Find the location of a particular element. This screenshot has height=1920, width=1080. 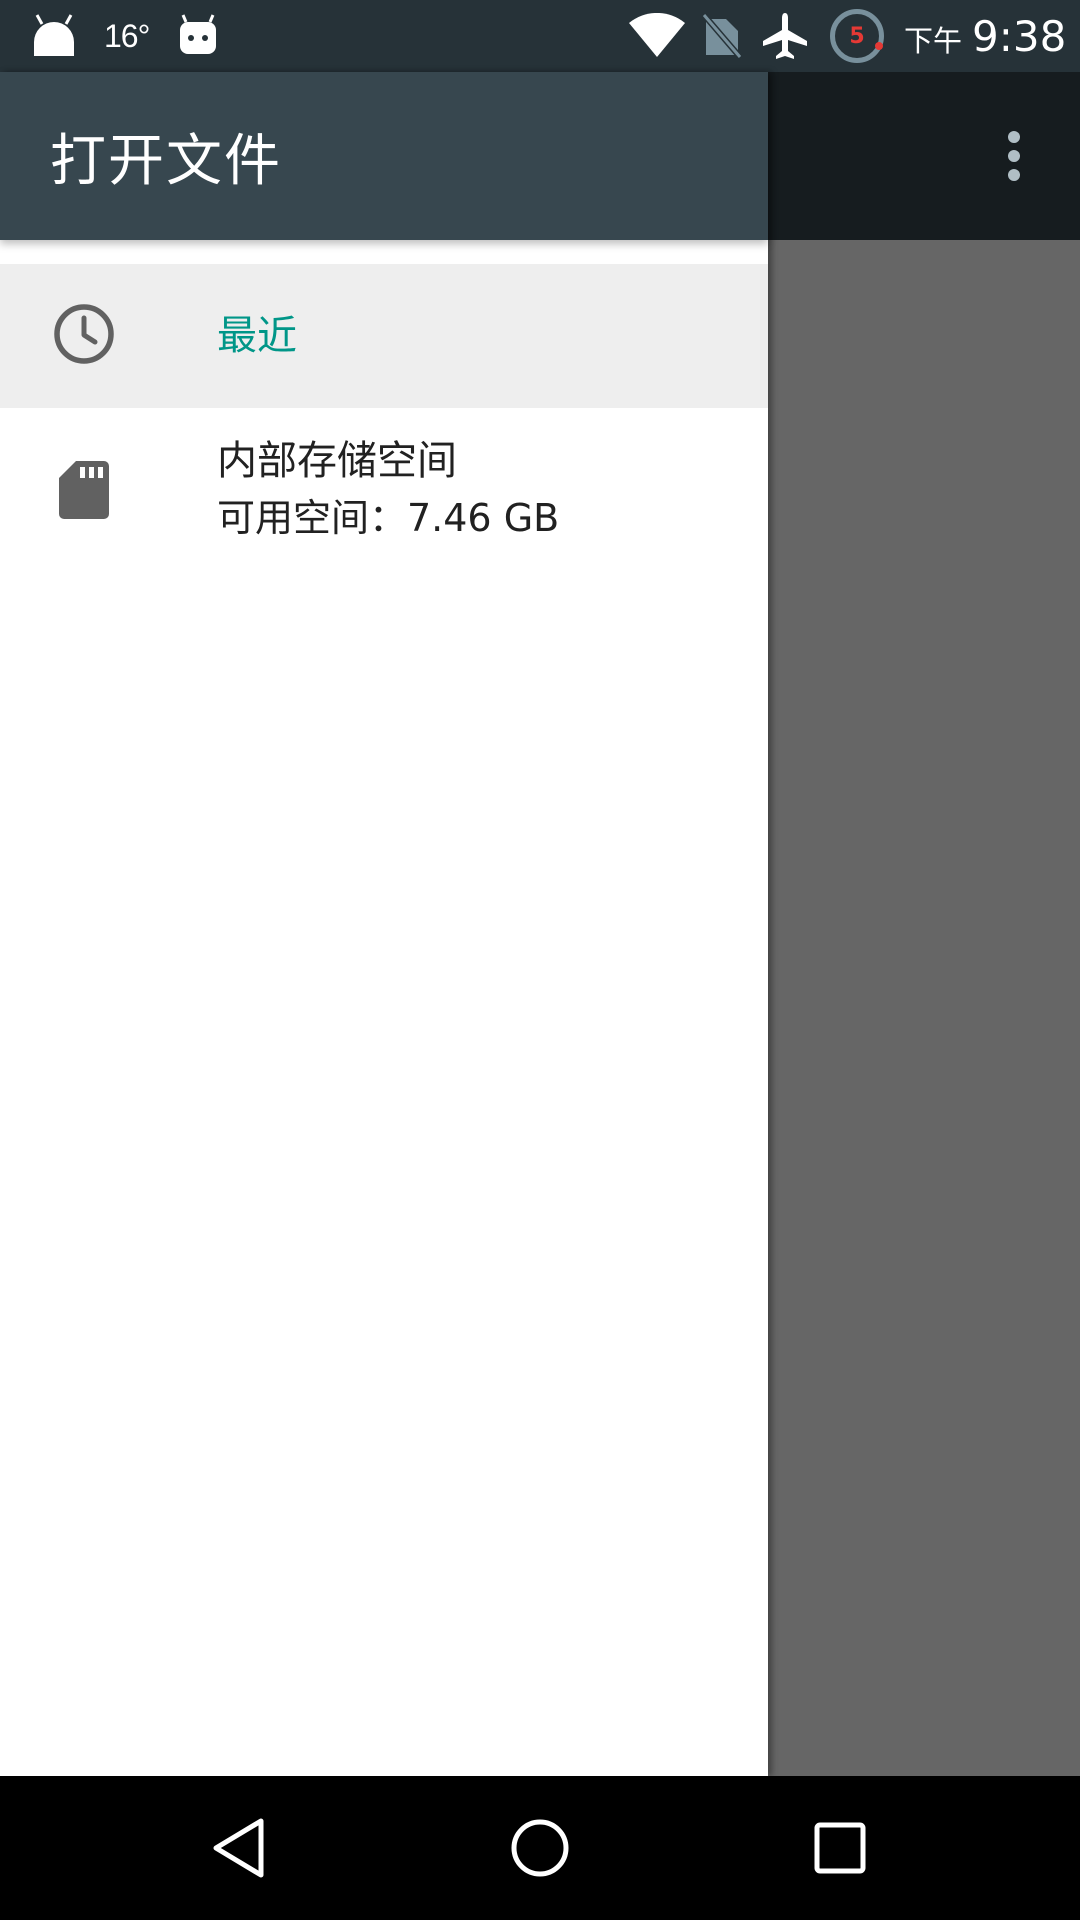

recents-icon is located at coordinates (840, 1848).